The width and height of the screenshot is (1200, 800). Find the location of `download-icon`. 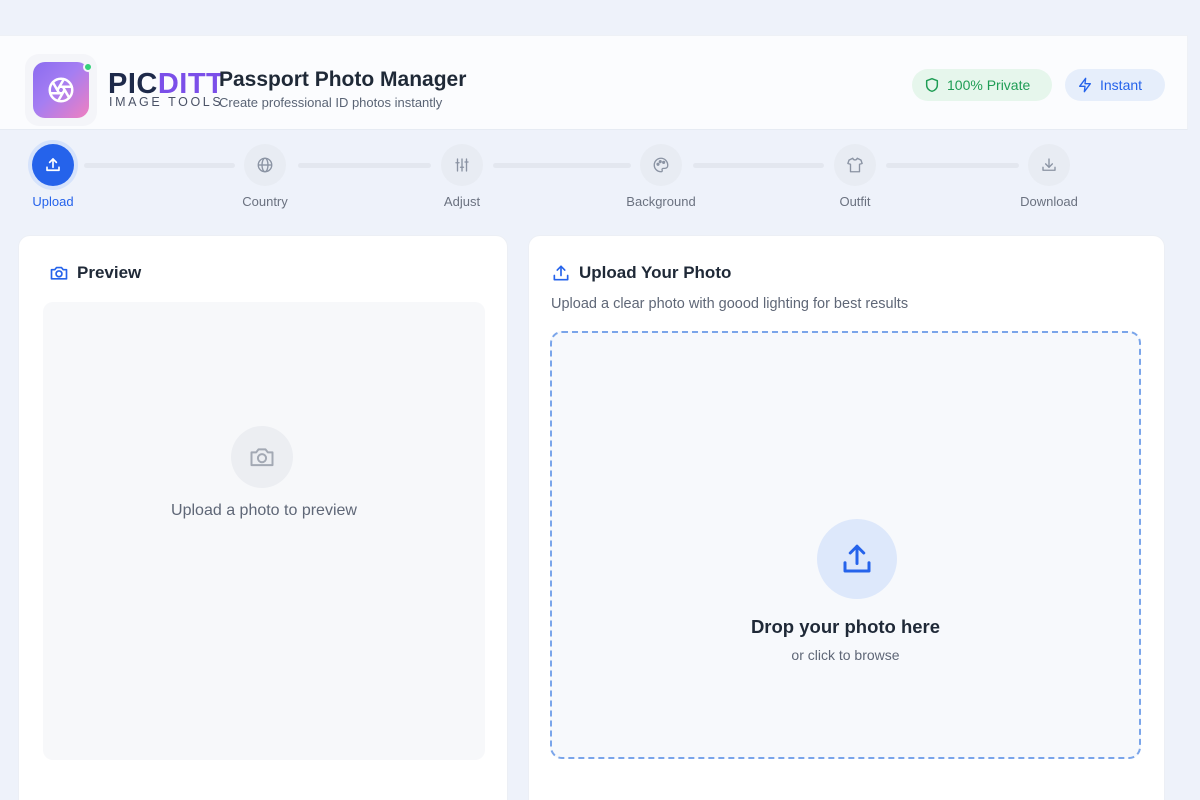

download-icon is located at coordinates (1049, 164).